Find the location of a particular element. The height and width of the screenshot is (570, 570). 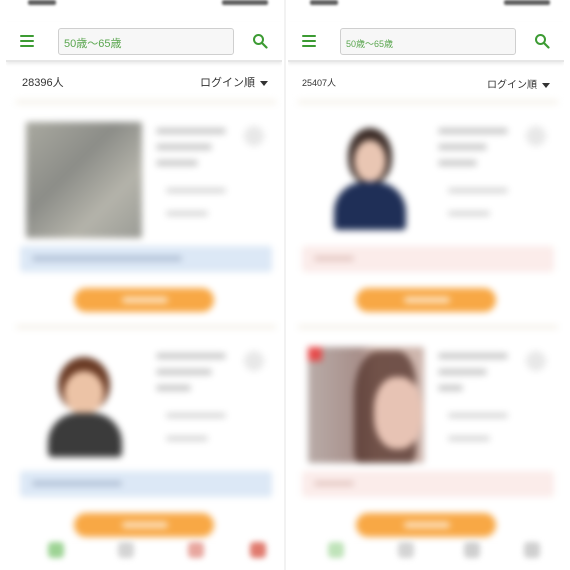

result-count: 28396人 is located at coordinates (43, 83).